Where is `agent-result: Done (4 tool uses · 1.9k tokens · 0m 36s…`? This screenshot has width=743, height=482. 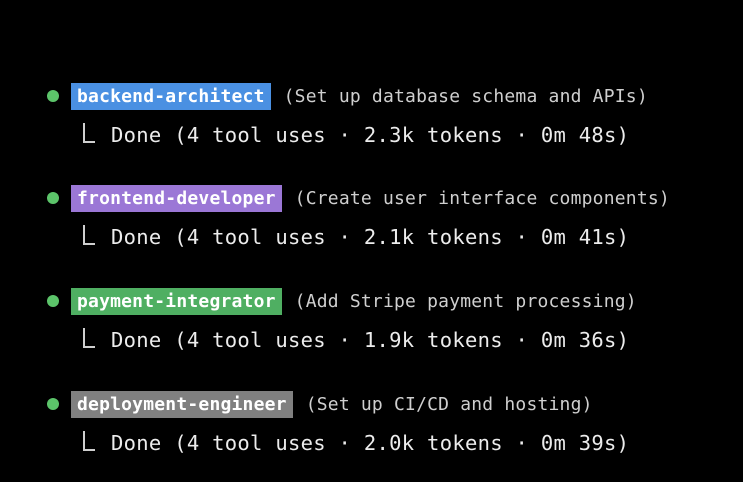 agent-result: Done (4 tool uses · 1.9k tokens · 0m 36s… is located at coordinates (356, 340).